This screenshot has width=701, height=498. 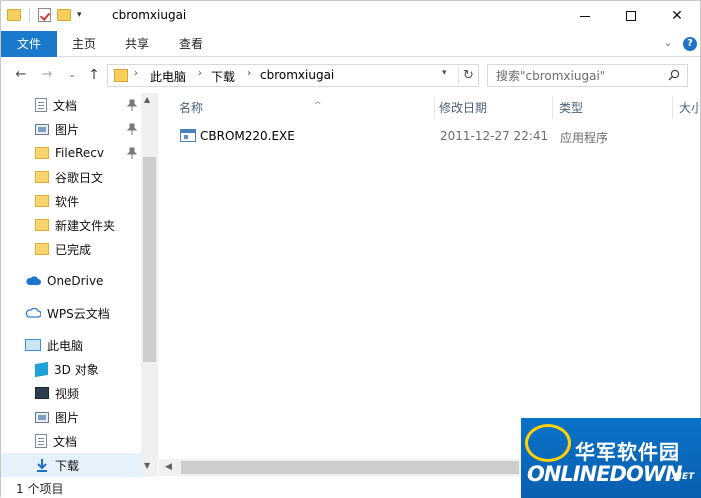 I want to click on breadcrumb-this-pc: 此电脑, so click(x=168, y=76).